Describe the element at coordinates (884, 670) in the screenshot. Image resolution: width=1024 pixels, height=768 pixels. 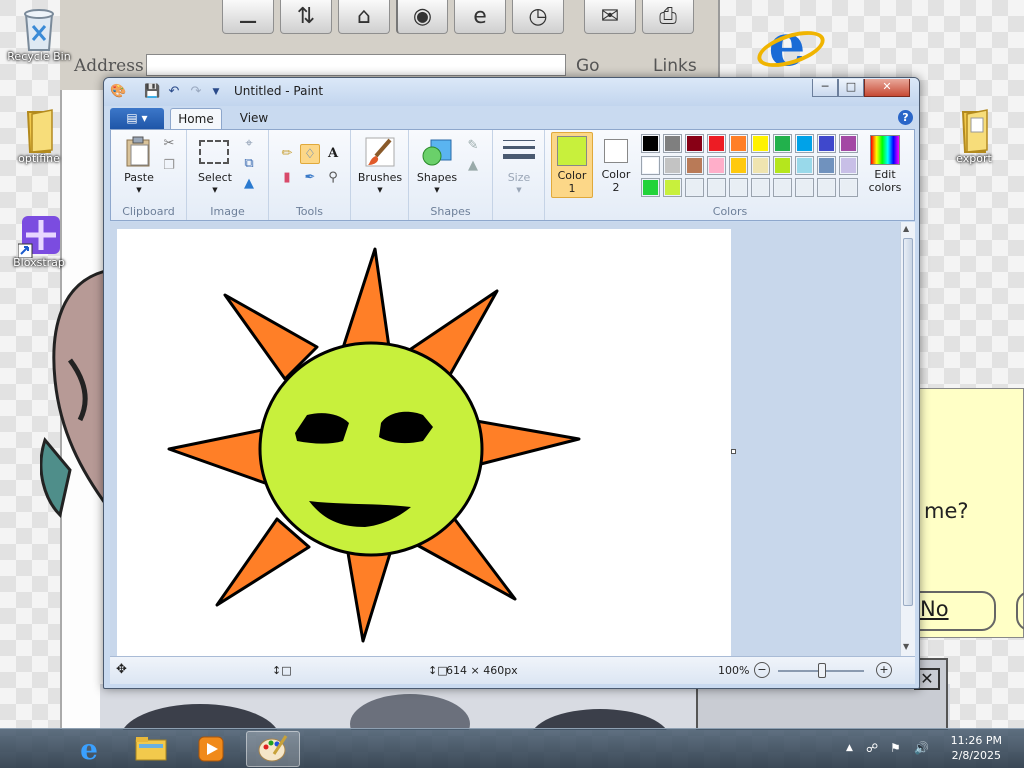
I see `zoom-in-button: +` at that location.